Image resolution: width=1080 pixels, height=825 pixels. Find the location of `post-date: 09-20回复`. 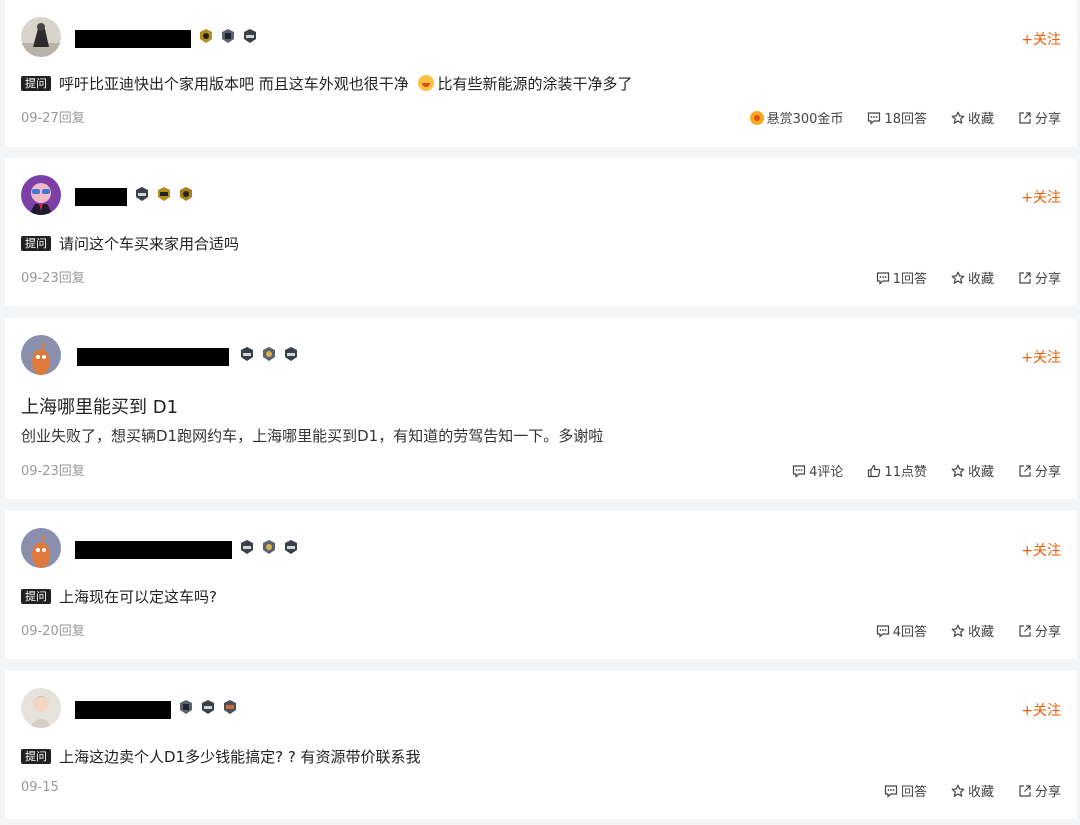

post-date: 09-20回复 is located at coordinates (53, 631).